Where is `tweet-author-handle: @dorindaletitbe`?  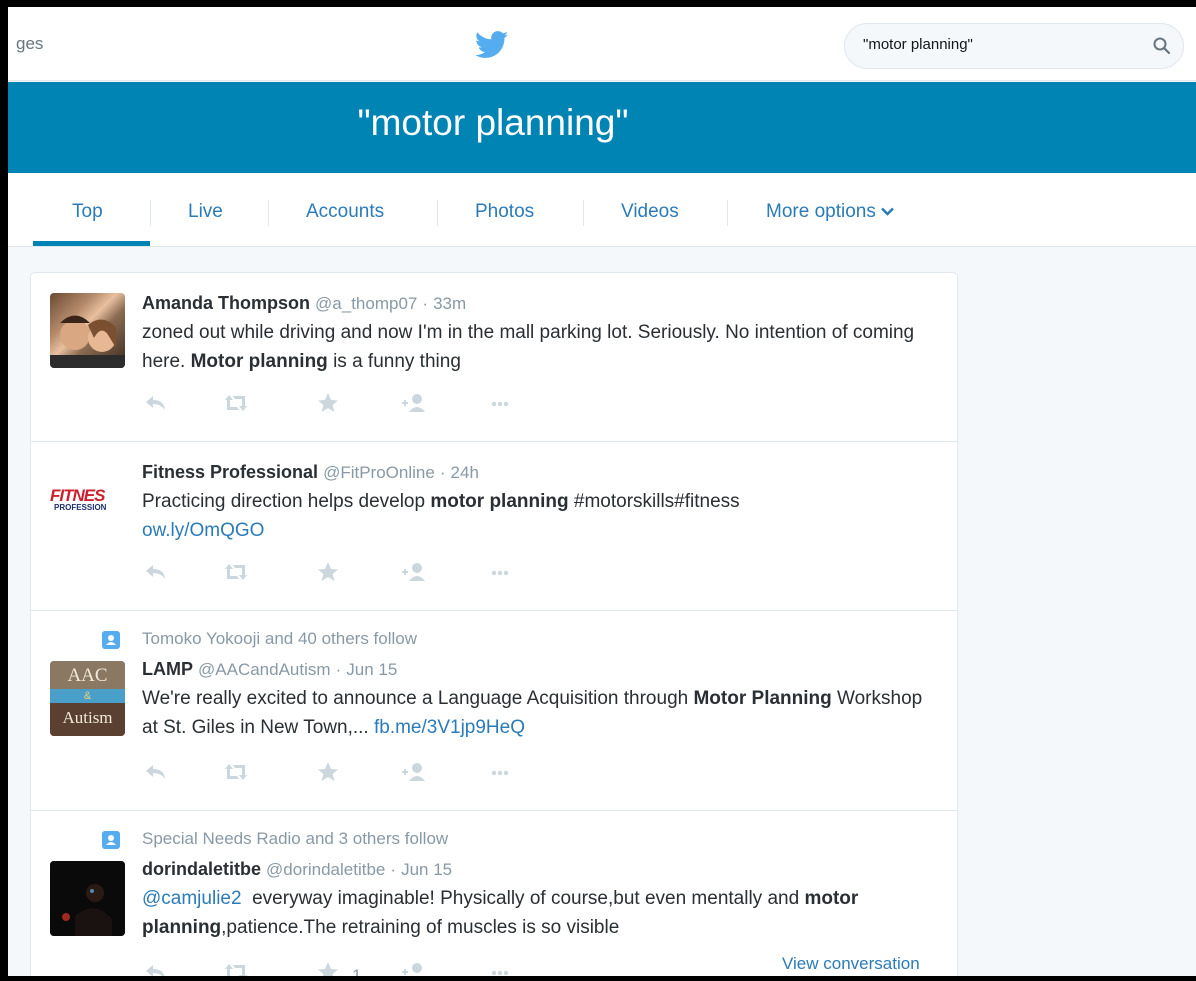
tweet-author-handle: @dorindaletitbe is located at coordinates (325, 869).